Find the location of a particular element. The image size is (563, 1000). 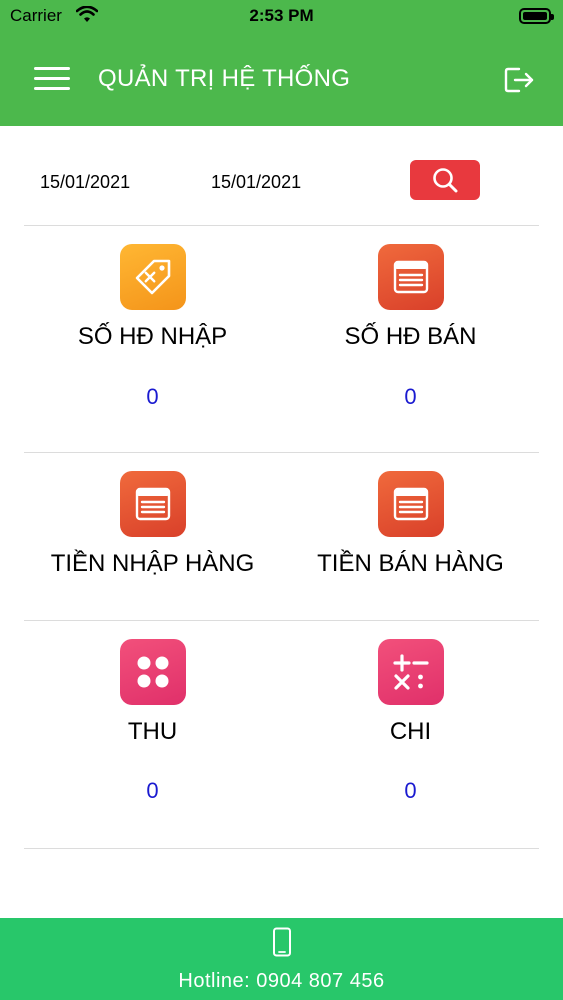

stat-sale-invoices: SỐ HĐ BÁN 0 is located at coordinates (410, 339).